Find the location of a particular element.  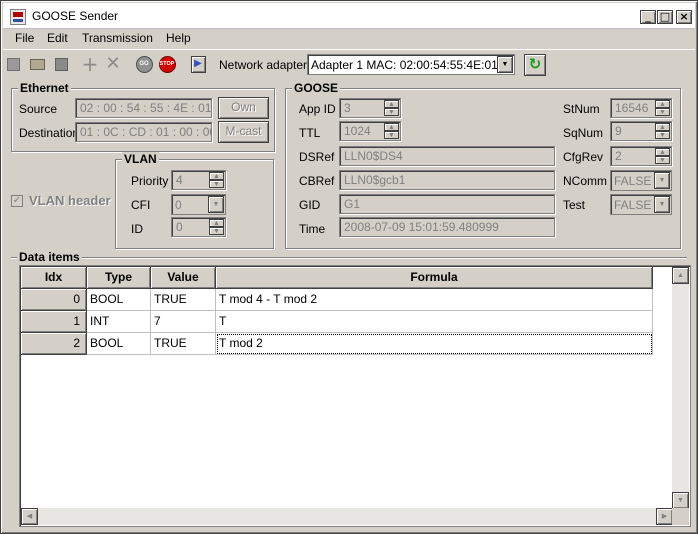

row-2-formula: T mod 2 is located at coordinates (434, 344).